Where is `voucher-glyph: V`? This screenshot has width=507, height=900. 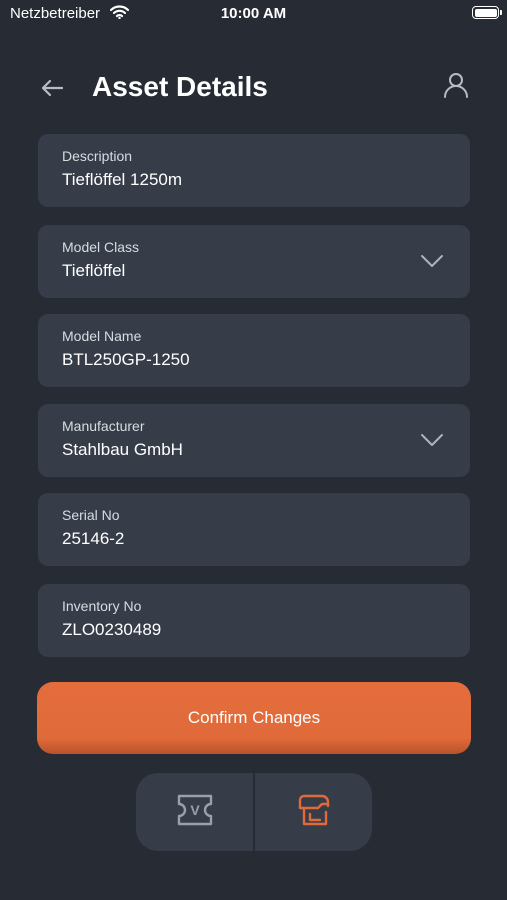 voucher-glyph: V is located at coordinates (195, 810).